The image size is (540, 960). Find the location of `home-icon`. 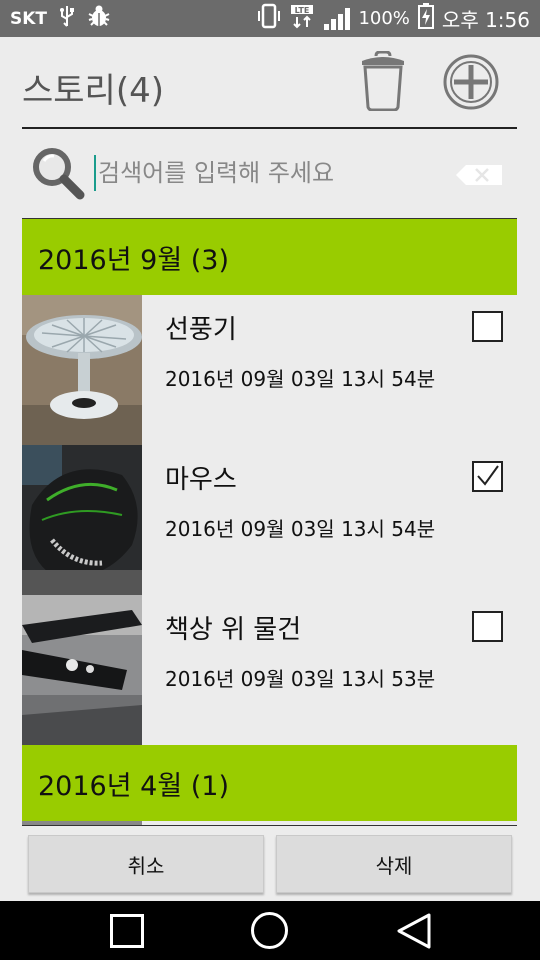

home-icon is located at coordinates (269, 930).